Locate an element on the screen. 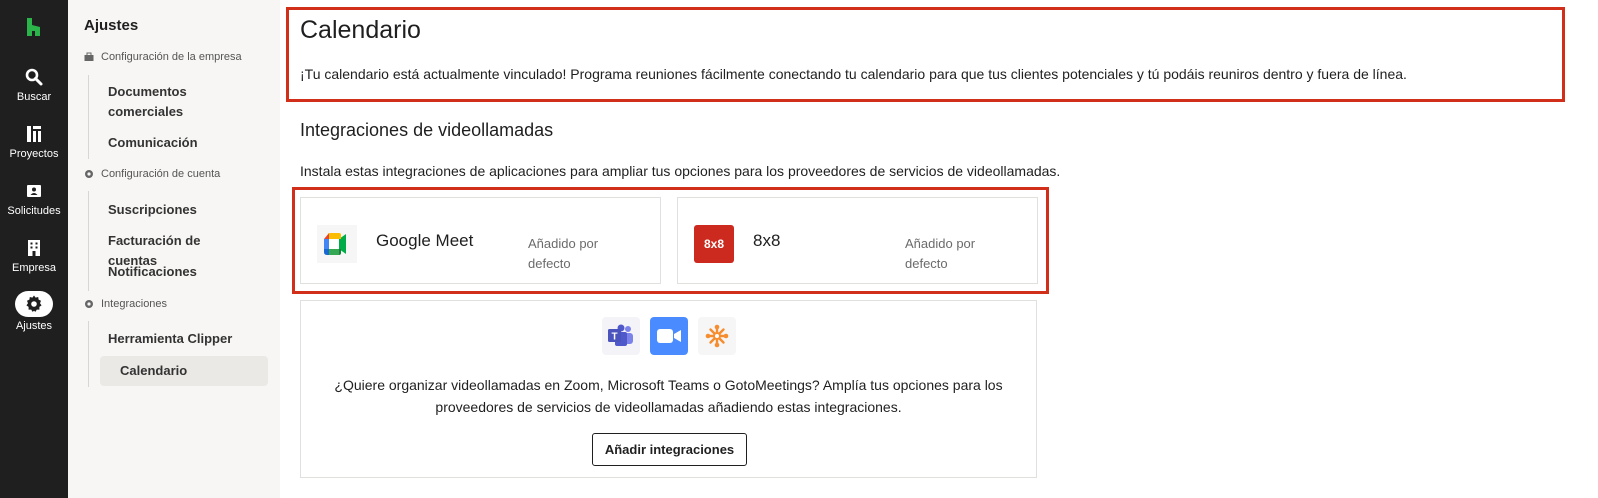  nav-item-proyectos: Proyectos is located at coordinates (34, 142).